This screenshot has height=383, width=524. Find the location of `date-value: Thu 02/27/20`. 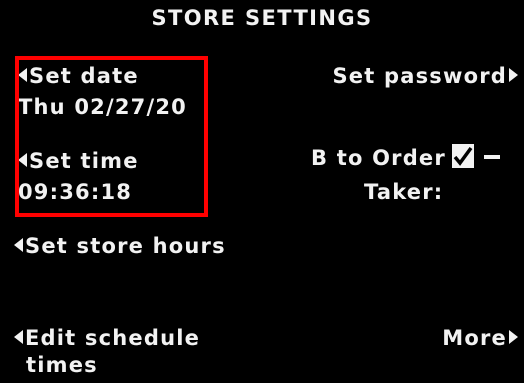

date-value: Thu 02/27/20 is located at coordinates (102, 107).